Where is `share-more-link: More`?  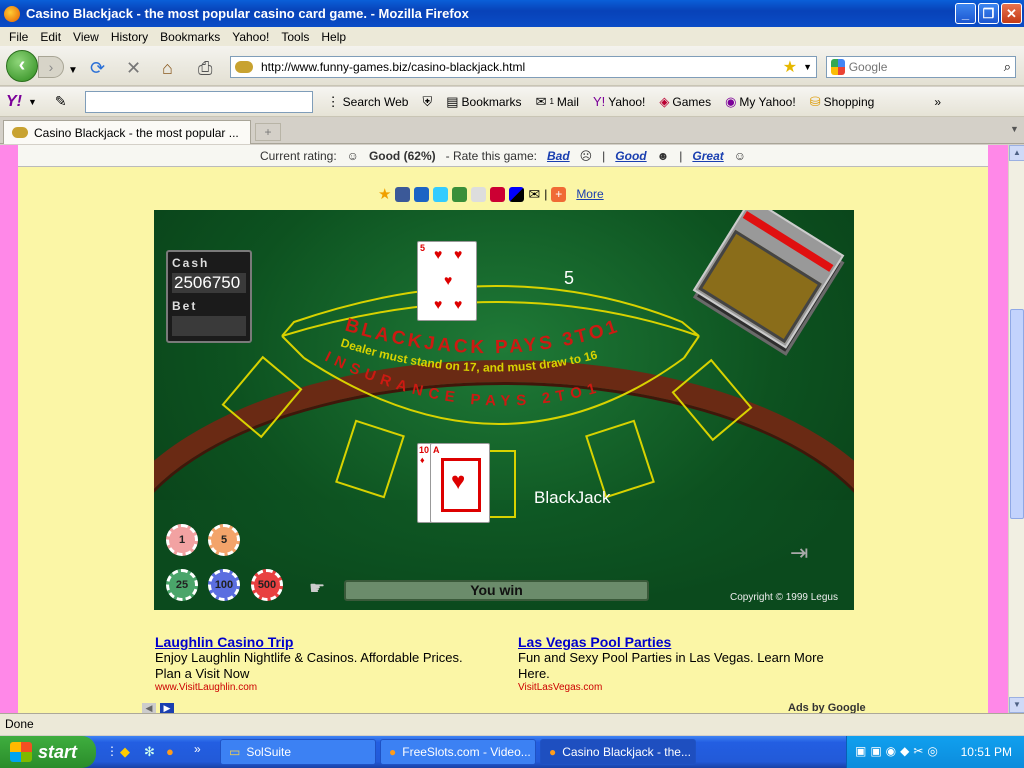
share-more-link: More is located at coordinates (589, 194).